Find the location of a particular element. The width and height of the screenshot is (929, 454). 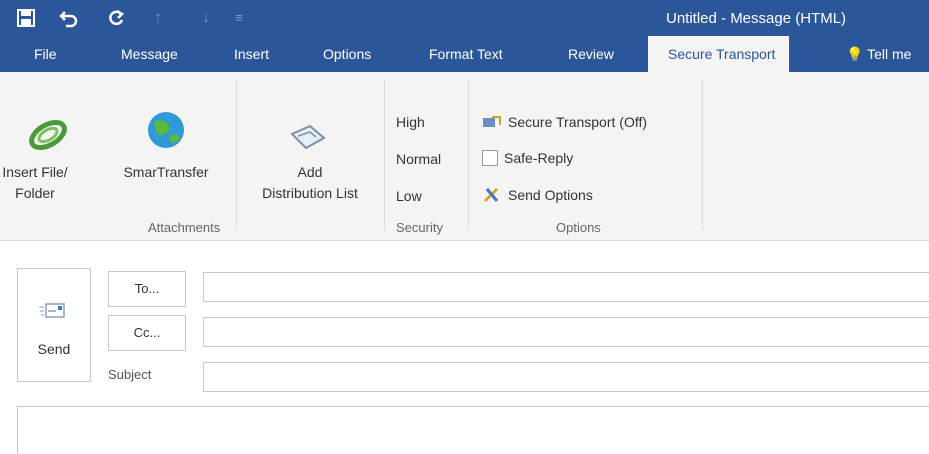

tab-review: Review is located at coordinates (591, 54).